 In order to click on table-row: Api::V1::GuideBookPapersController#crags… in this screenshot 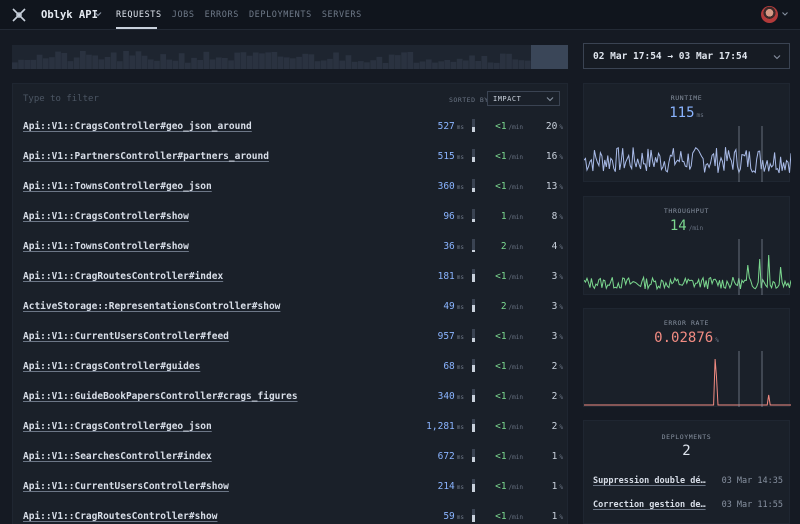, I will do `click(293, 399)`.